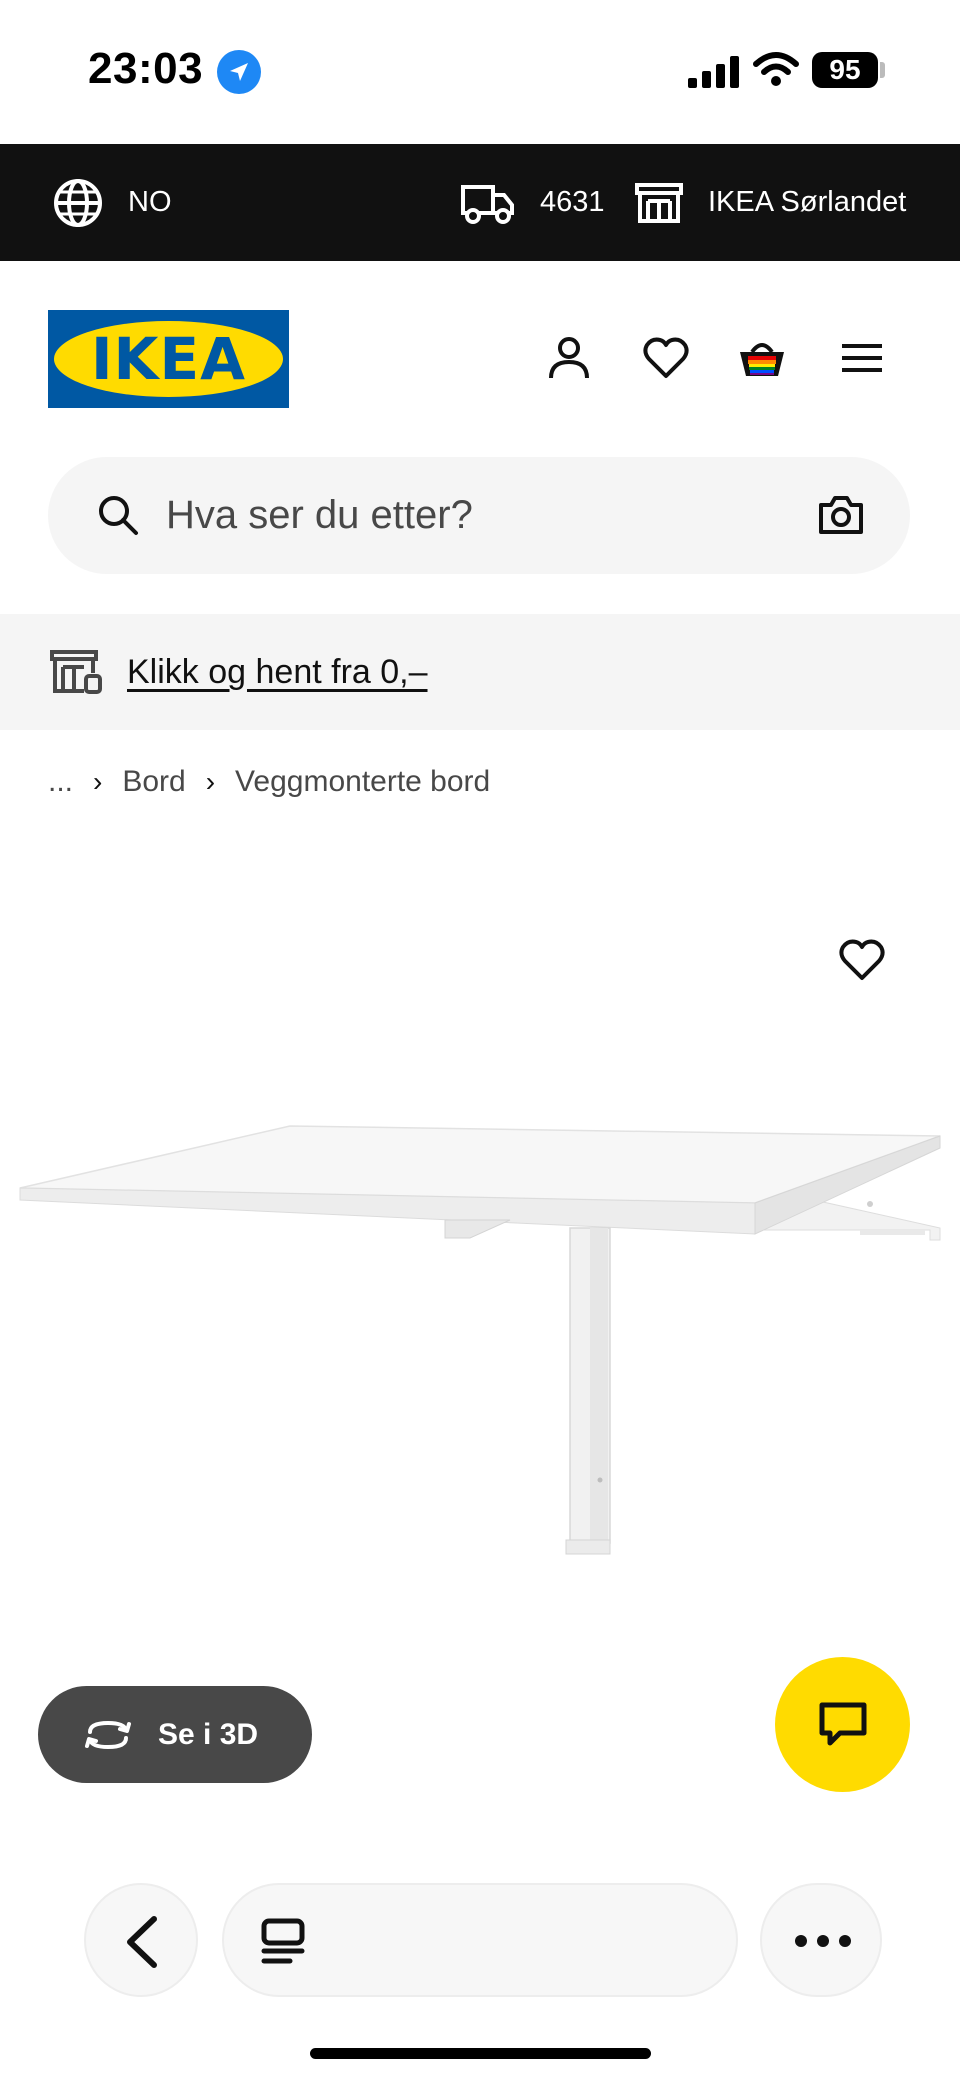 The width and height of the screenshot is (960, 2081). What do you see at coordinates (78, 202) in the screenshot?
I see `globe-icon` at bounding box center [78, 202].